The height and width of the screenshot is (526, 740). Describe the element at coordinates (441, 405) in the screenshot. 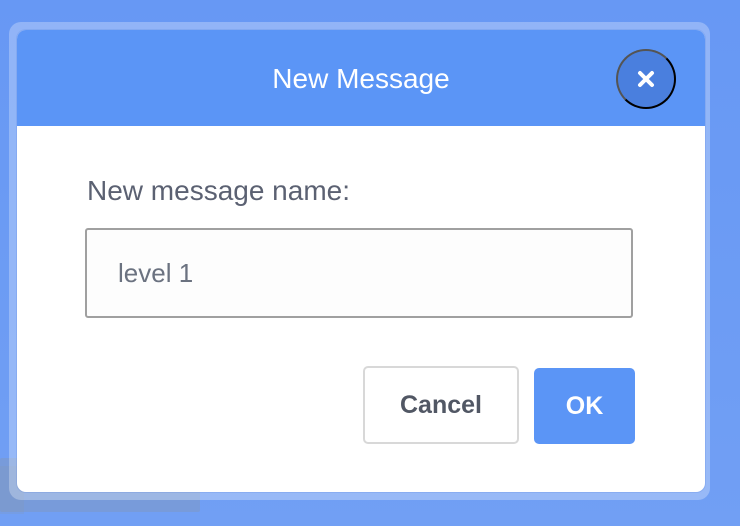

I see `cancel-button: Cancel` at that location.